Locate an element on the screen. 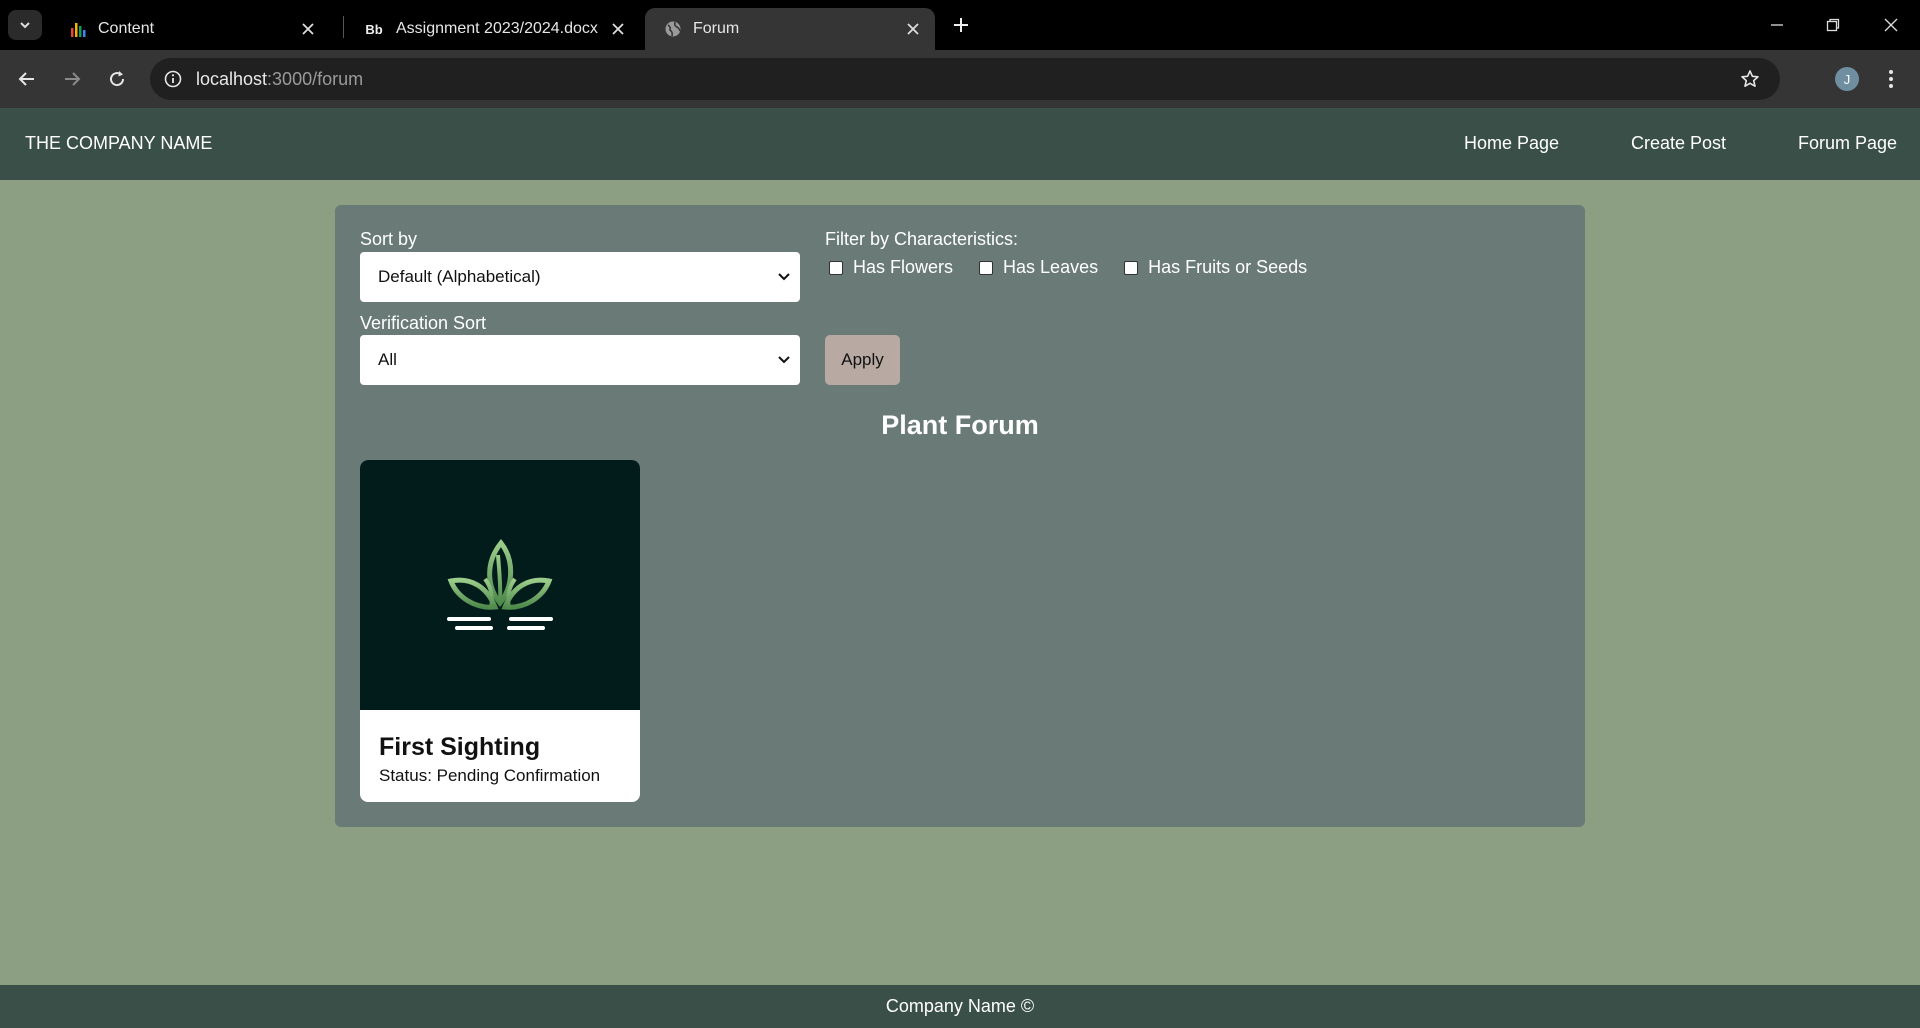 This screenshot has height=1028, width=1920. url-text: localhost:3000/forum is located at coordinates (279, 79).